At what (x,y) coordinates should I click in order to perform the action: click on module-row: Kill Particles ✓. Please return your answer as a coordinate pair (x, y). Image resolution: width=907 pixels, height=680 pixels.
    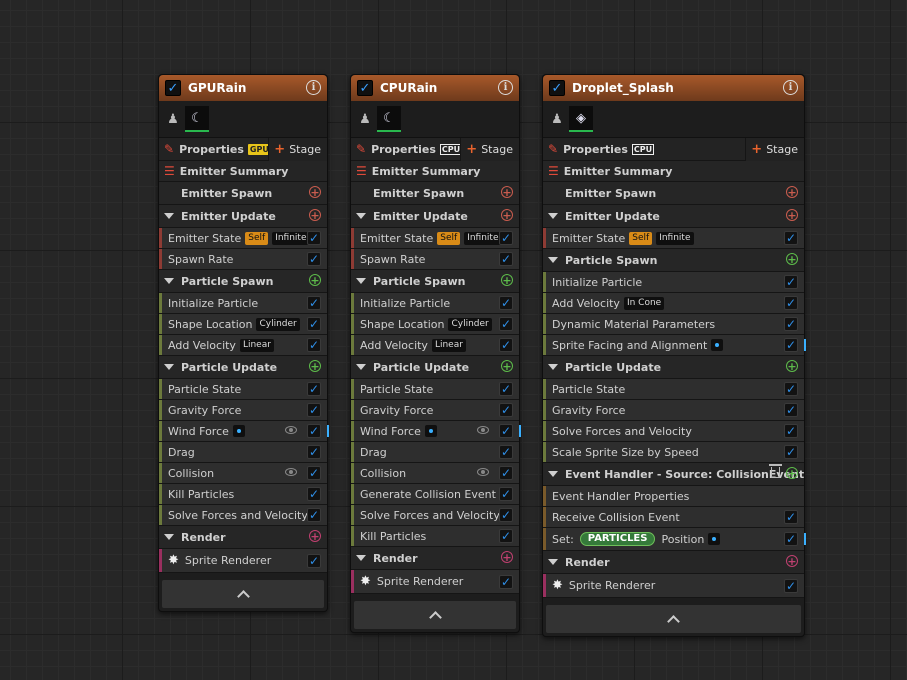
    Looking at the image, I should click on (243, 494).